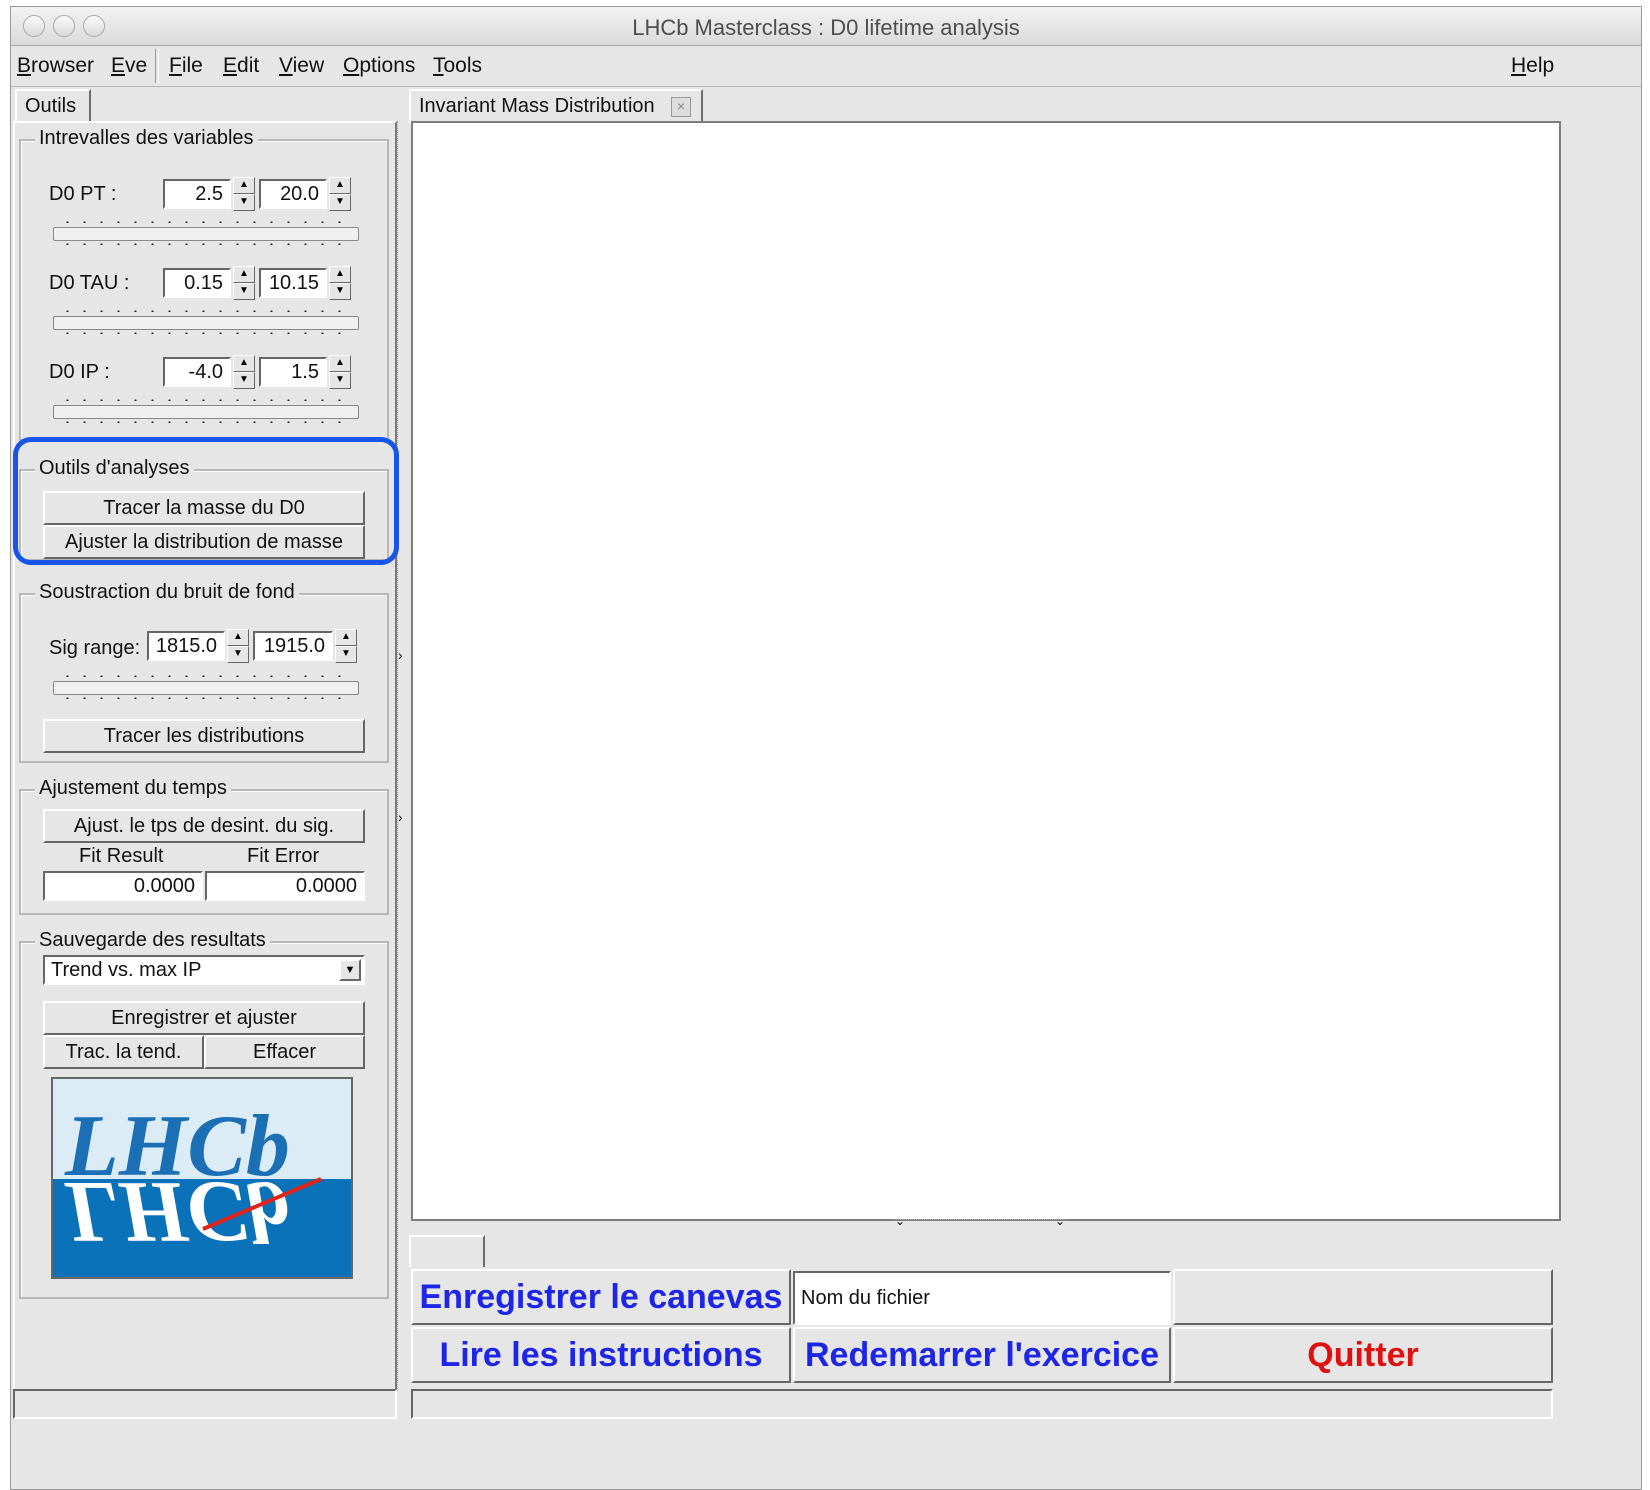 The width and height of the screenshot is (1650, 1490). I want to click on menu-file: File, so click(186, 66).